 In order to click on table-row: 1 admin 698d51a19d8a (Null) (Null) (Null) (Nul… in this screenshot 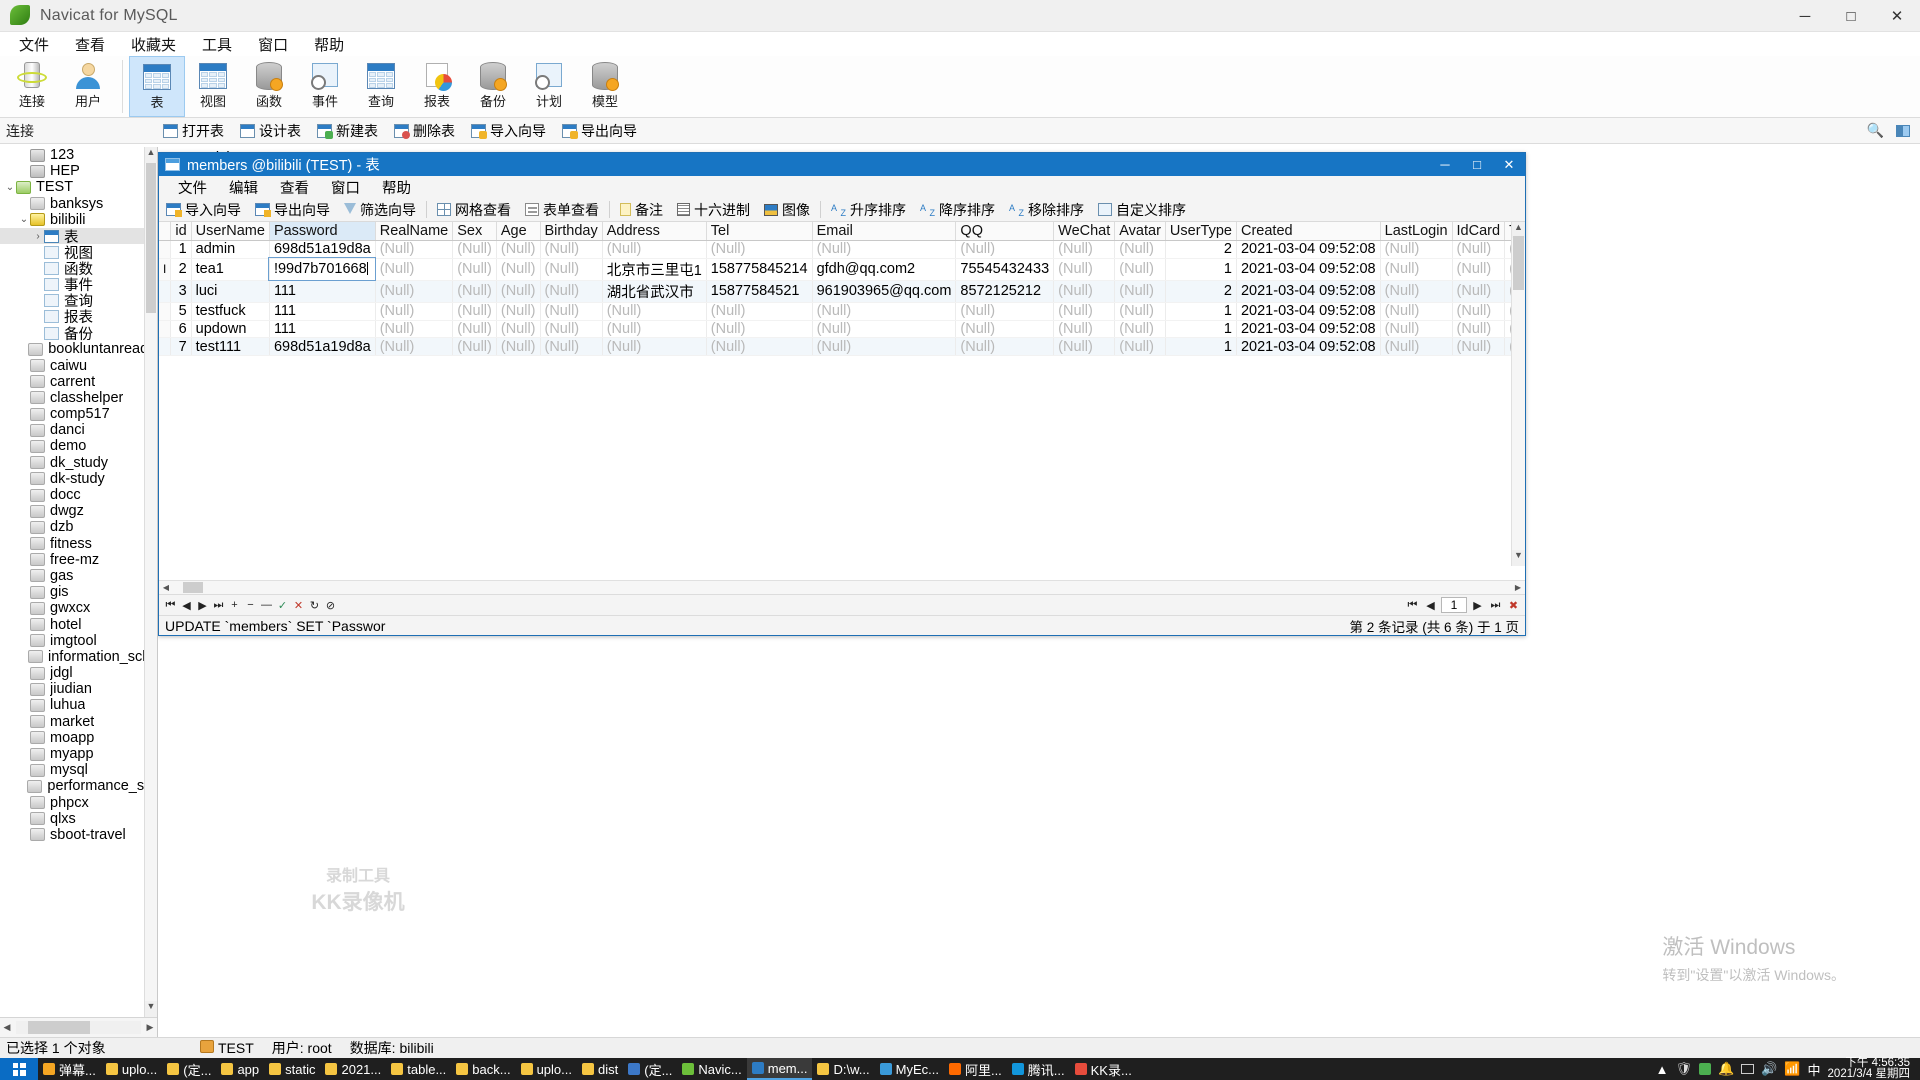, I will do `click(842, 249)`.